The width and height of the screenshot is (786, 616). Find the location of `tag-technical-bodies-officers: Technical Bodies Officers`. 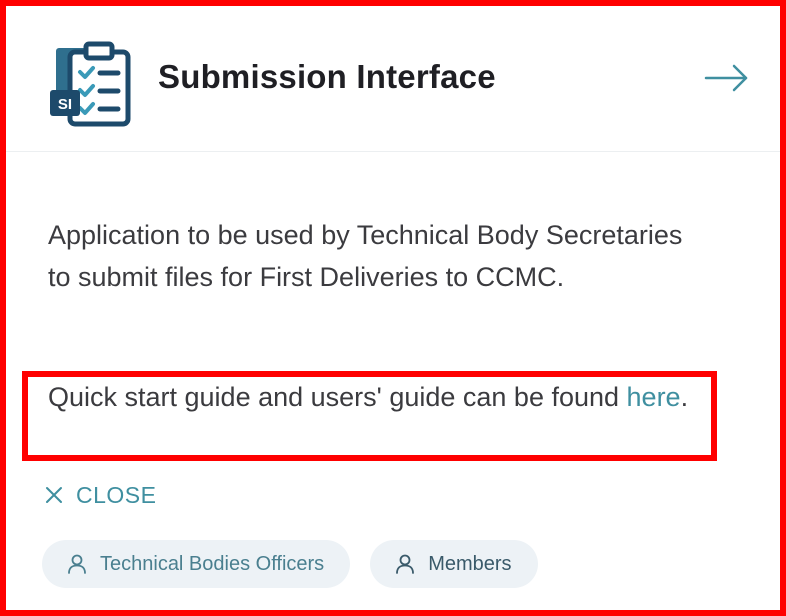

tag-technical-bodies-officers: Technical Bodies Officers is located at coordinates (196, 564).